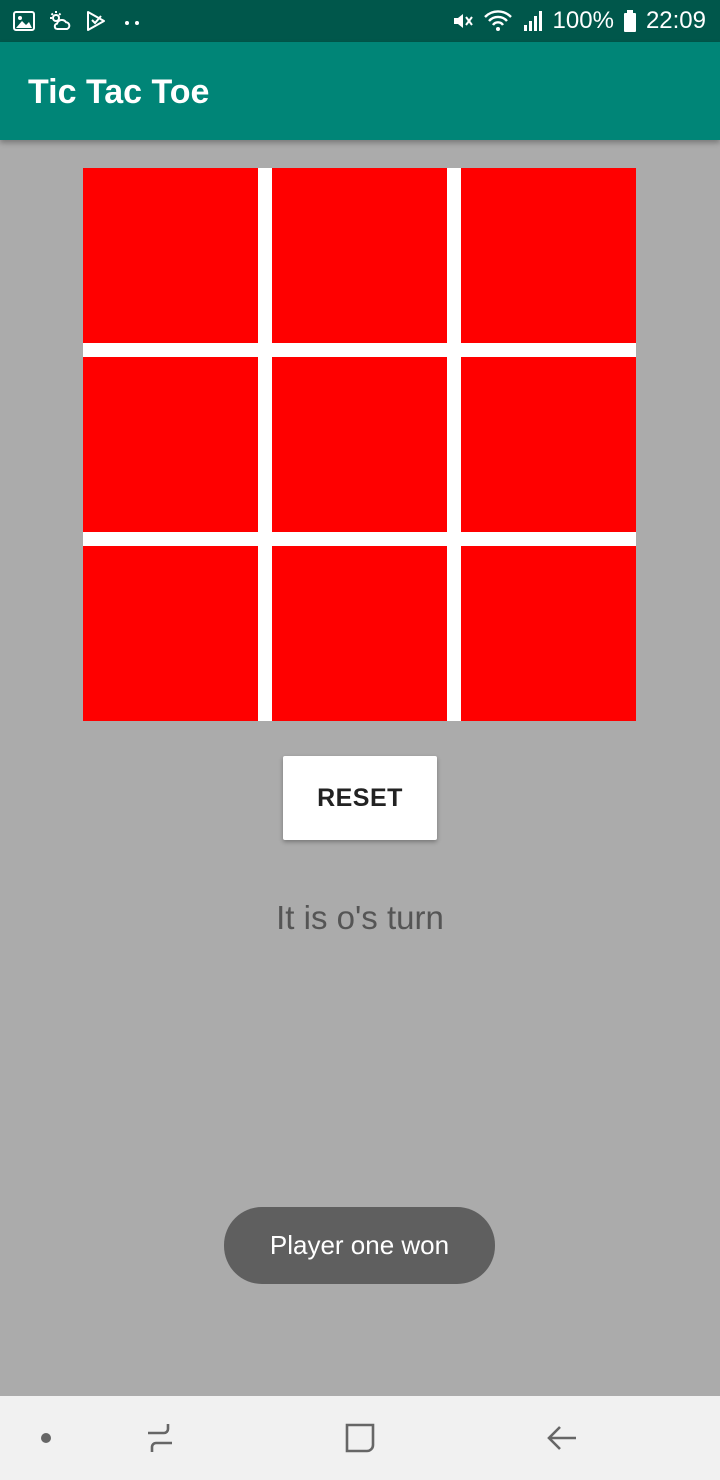 Image resolution: width=720 pixels, height=1480 pixels. Describe the element at coordinates (498, 21) in the screenshot. I see `wifi-icon` at that location.